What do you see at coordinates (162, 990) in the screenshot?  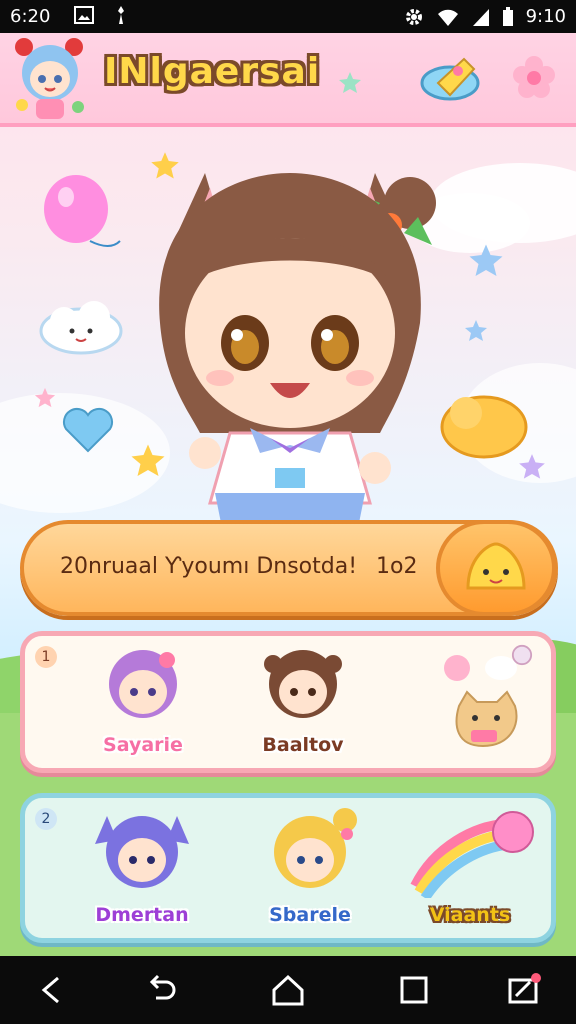 I see `undo-icon` at bounding box center [162, 990].